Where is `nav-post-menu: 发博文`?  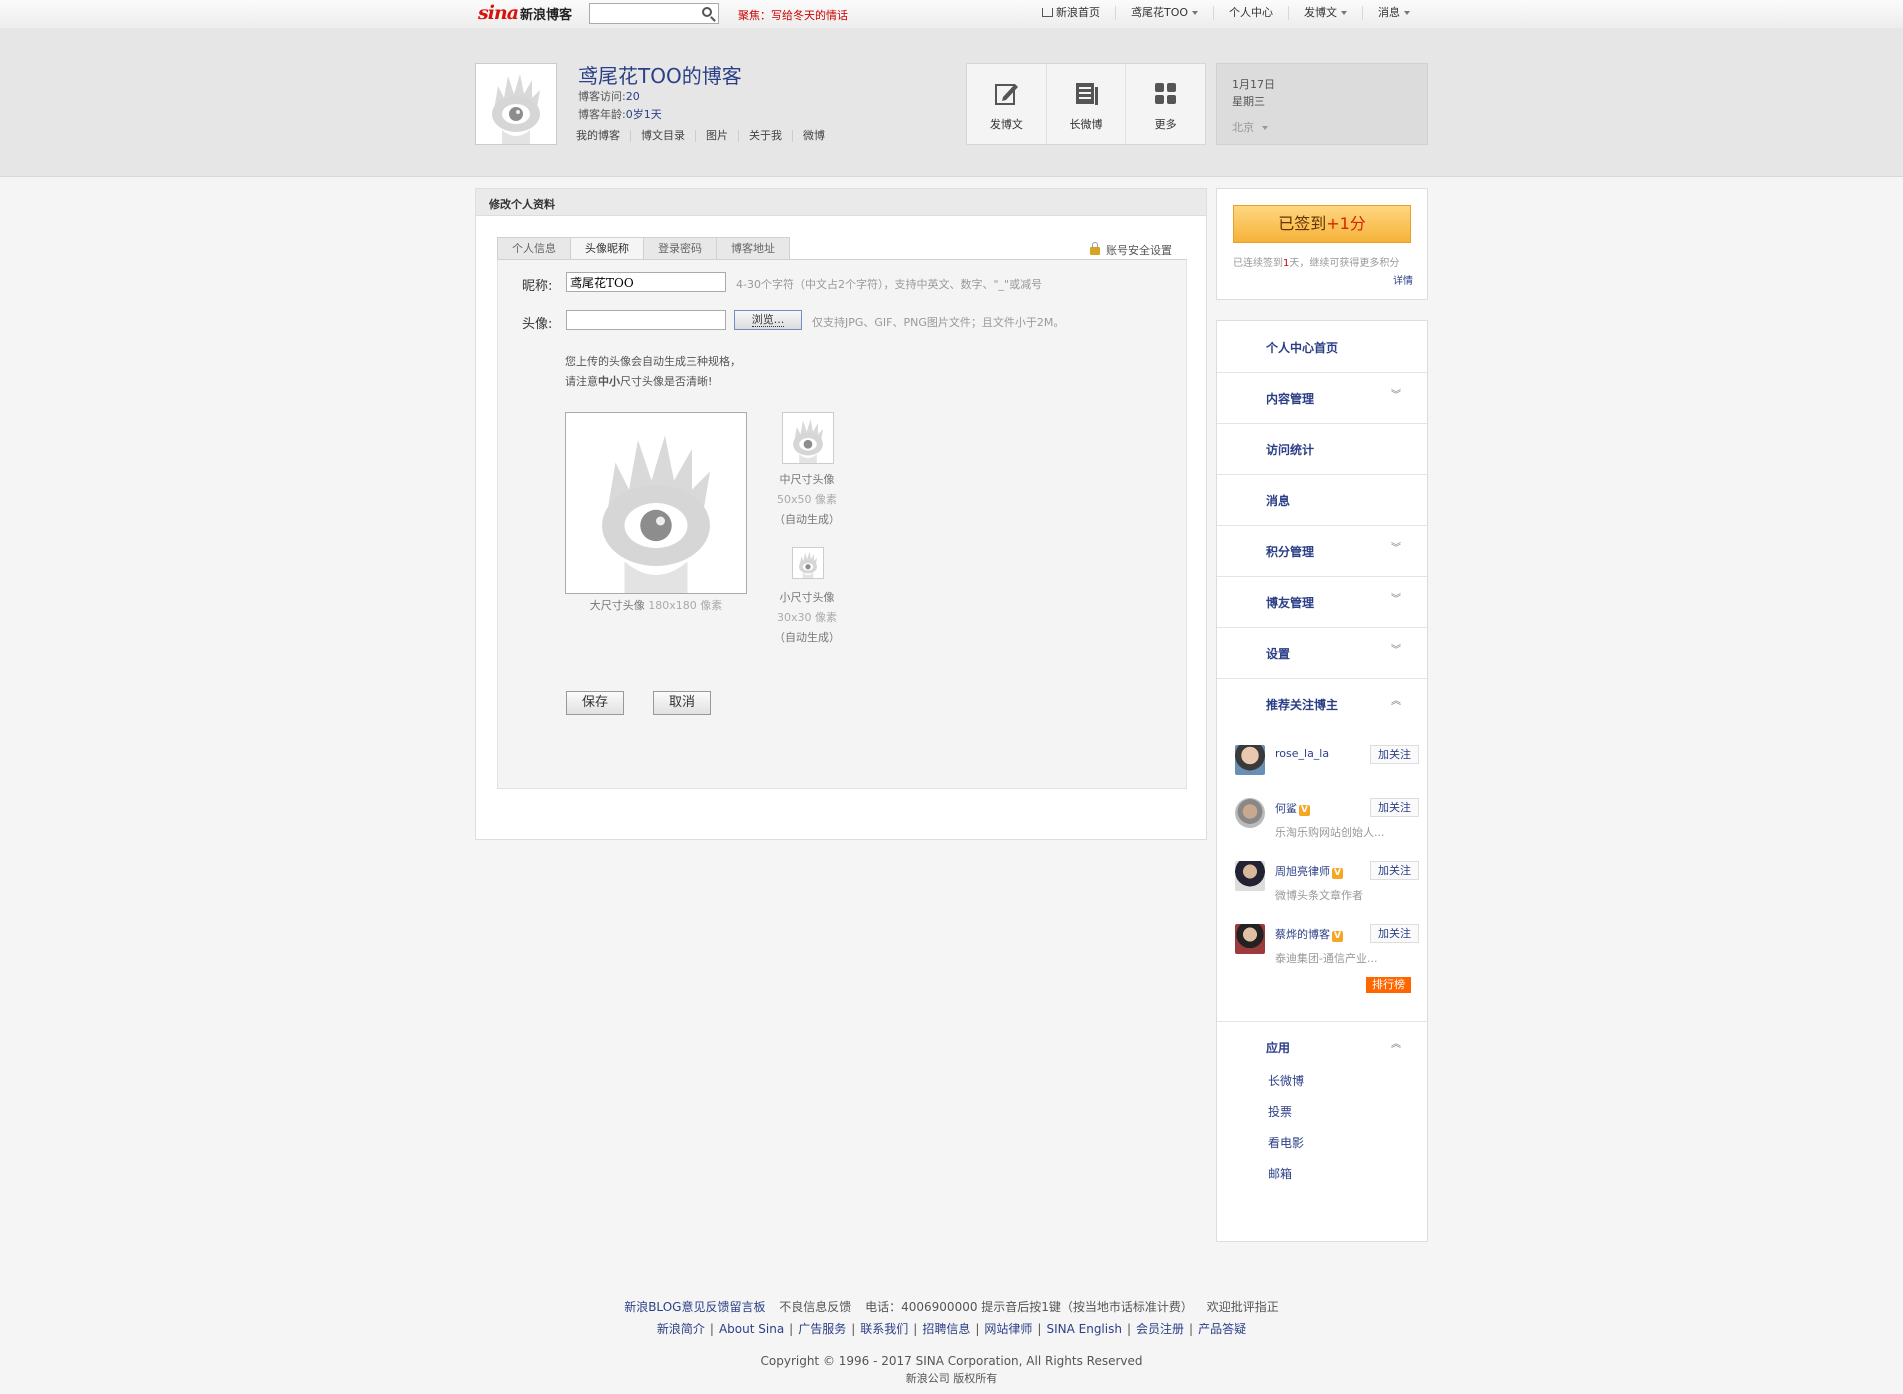
nav-post-menu: 发博文 is located at coordinates (1325, 13).